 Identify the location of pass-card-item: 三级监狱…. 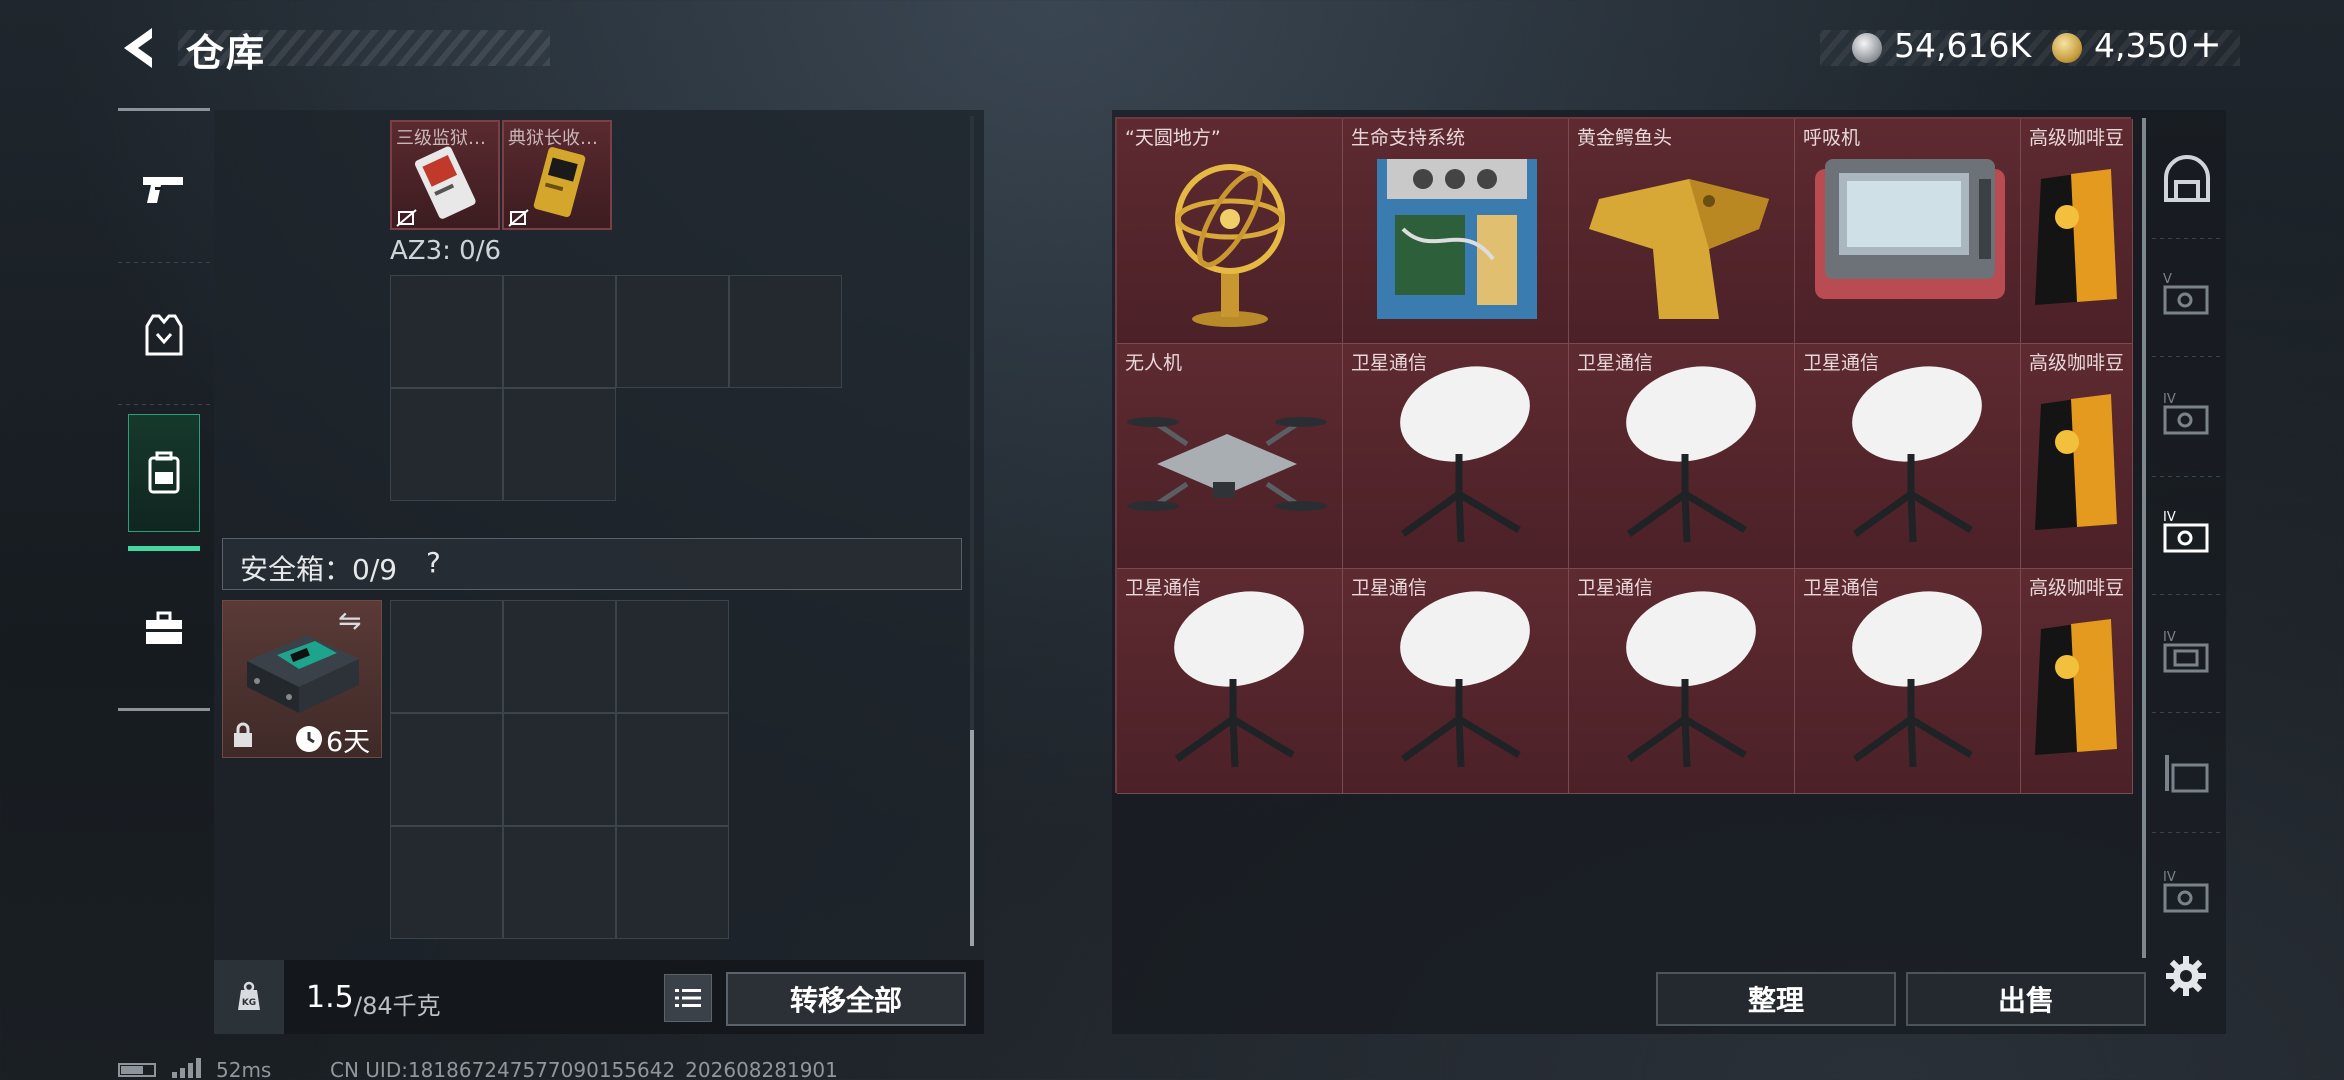
(445, 175).